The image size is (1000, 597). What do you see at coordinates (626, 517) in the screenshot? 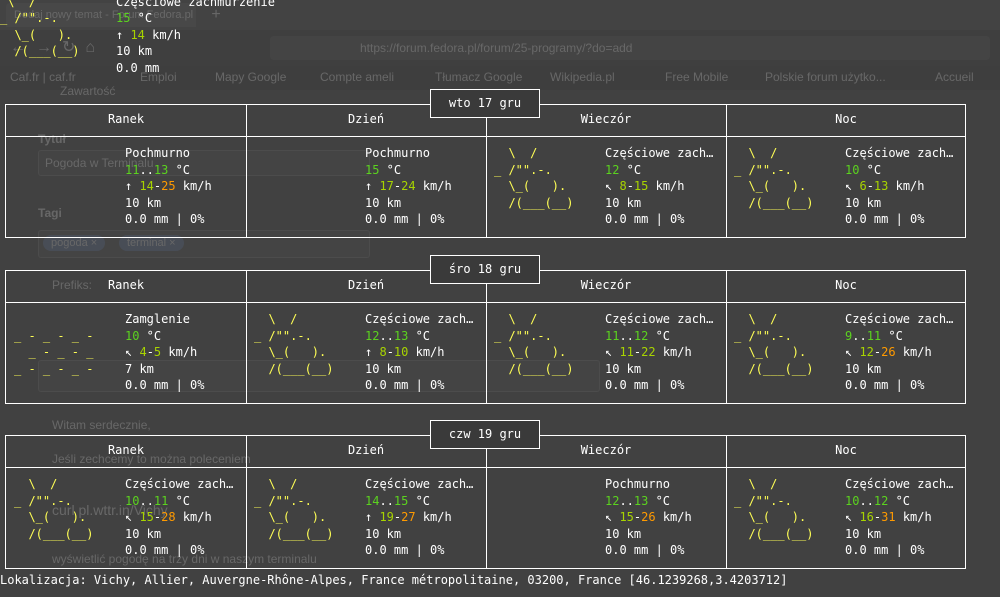
I see `wind-low: 15` at bounding box center [626, 517].